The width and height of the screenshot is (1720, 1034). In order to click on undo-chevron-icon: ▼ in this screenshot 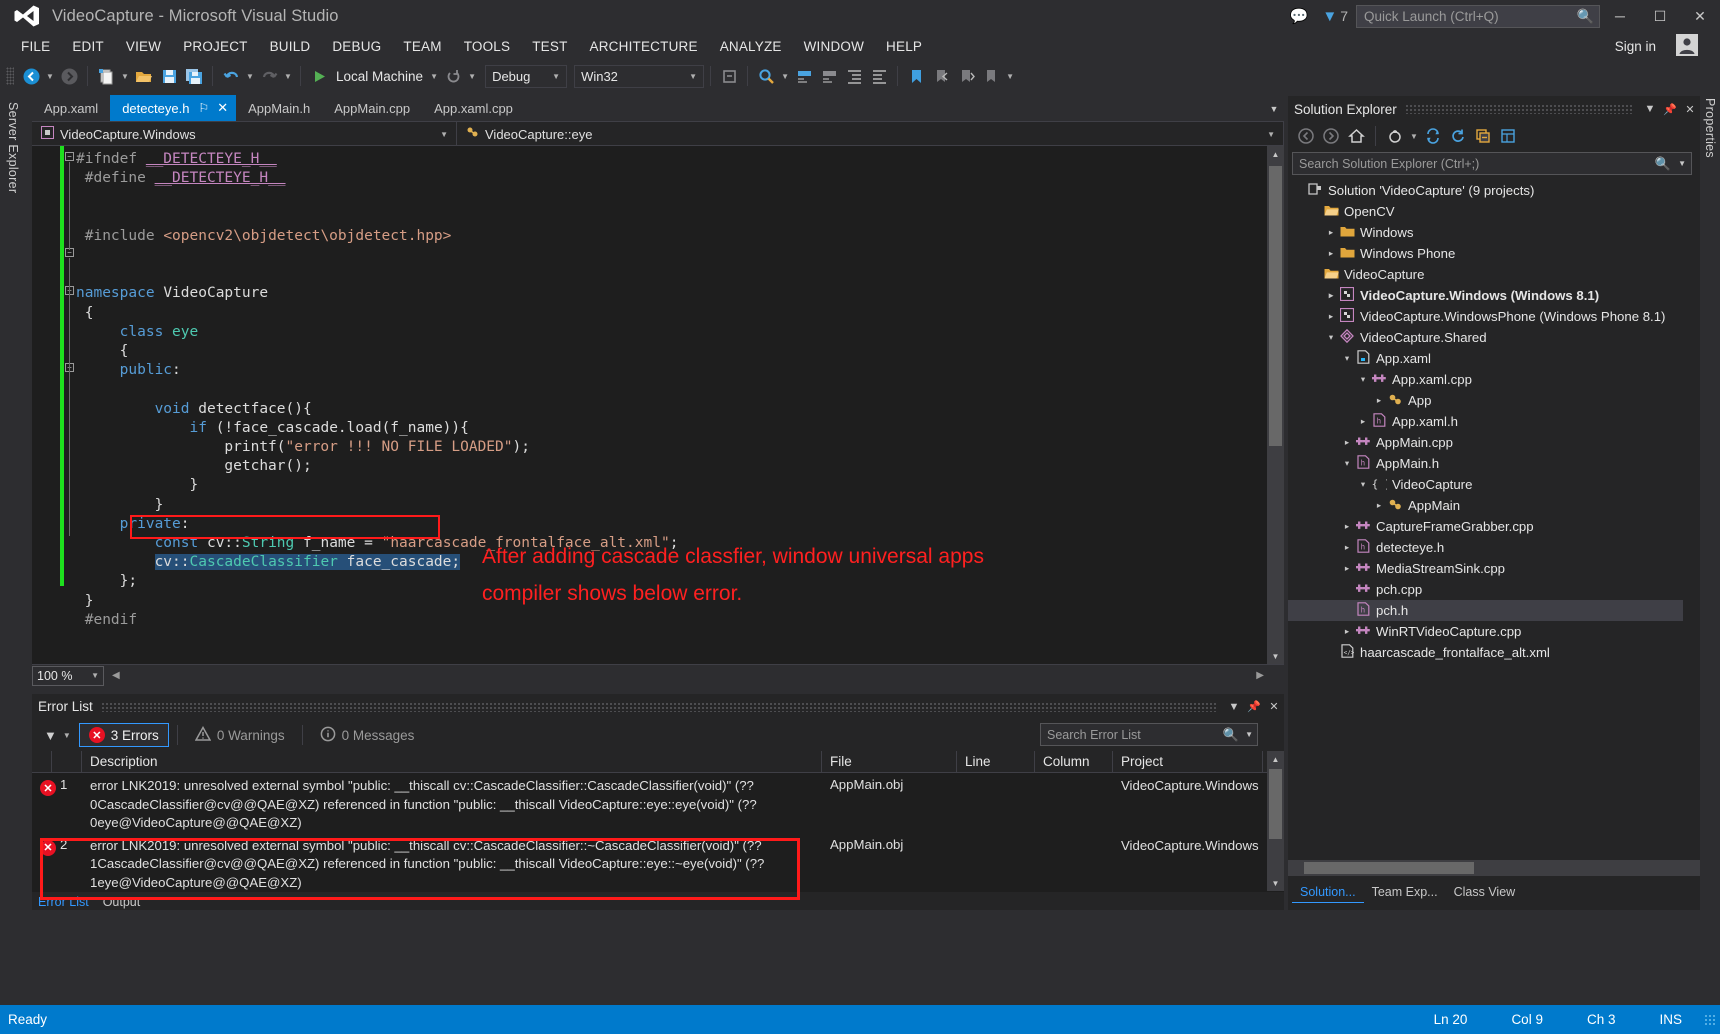, I will do `click(250, 76)`.